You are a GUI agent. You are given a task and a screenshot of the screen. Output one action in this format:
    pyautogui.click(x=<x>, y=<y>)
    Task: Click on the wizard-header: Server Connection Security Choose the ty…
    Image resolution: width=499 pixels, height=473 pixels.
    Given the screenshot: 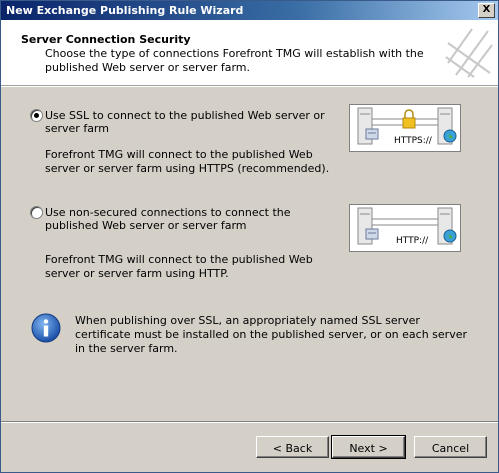 What is the action you would take?
    pyautogui.click(x=249, y=53)
    